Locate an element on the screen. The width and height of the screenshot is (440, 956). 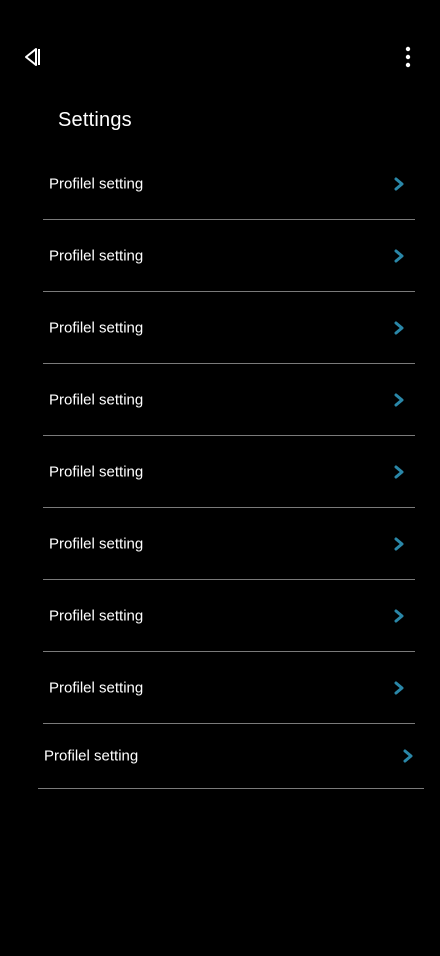
more-options-button is located at coordinates (408, 57).